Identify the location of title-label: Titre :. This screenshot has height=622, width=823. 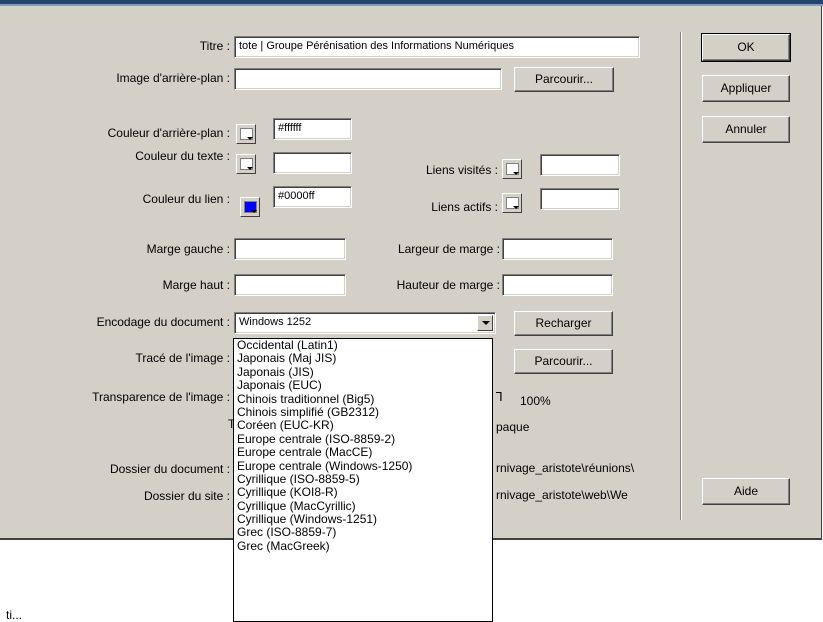
(214, 46).